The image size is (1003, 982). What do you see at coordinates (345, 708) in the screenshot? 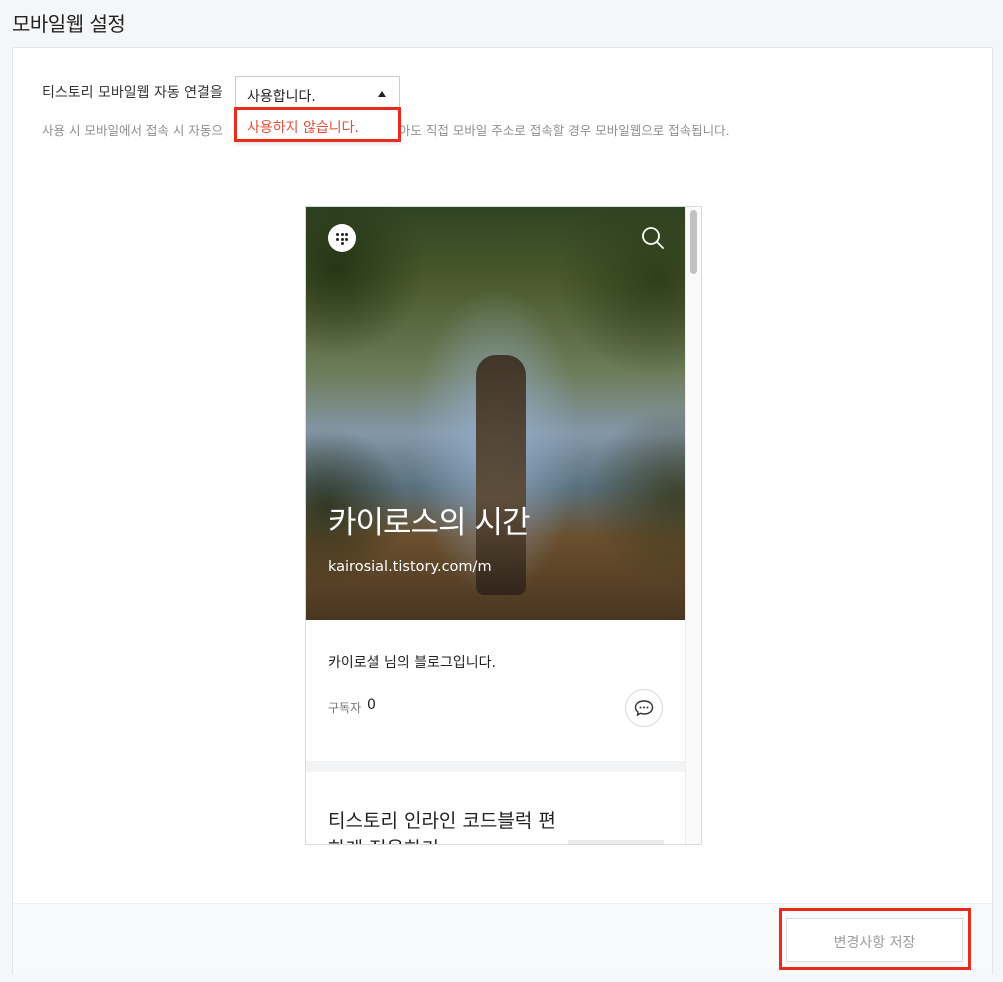
I see `subscribers-label: 구독자` at bounding box center [345, 708].